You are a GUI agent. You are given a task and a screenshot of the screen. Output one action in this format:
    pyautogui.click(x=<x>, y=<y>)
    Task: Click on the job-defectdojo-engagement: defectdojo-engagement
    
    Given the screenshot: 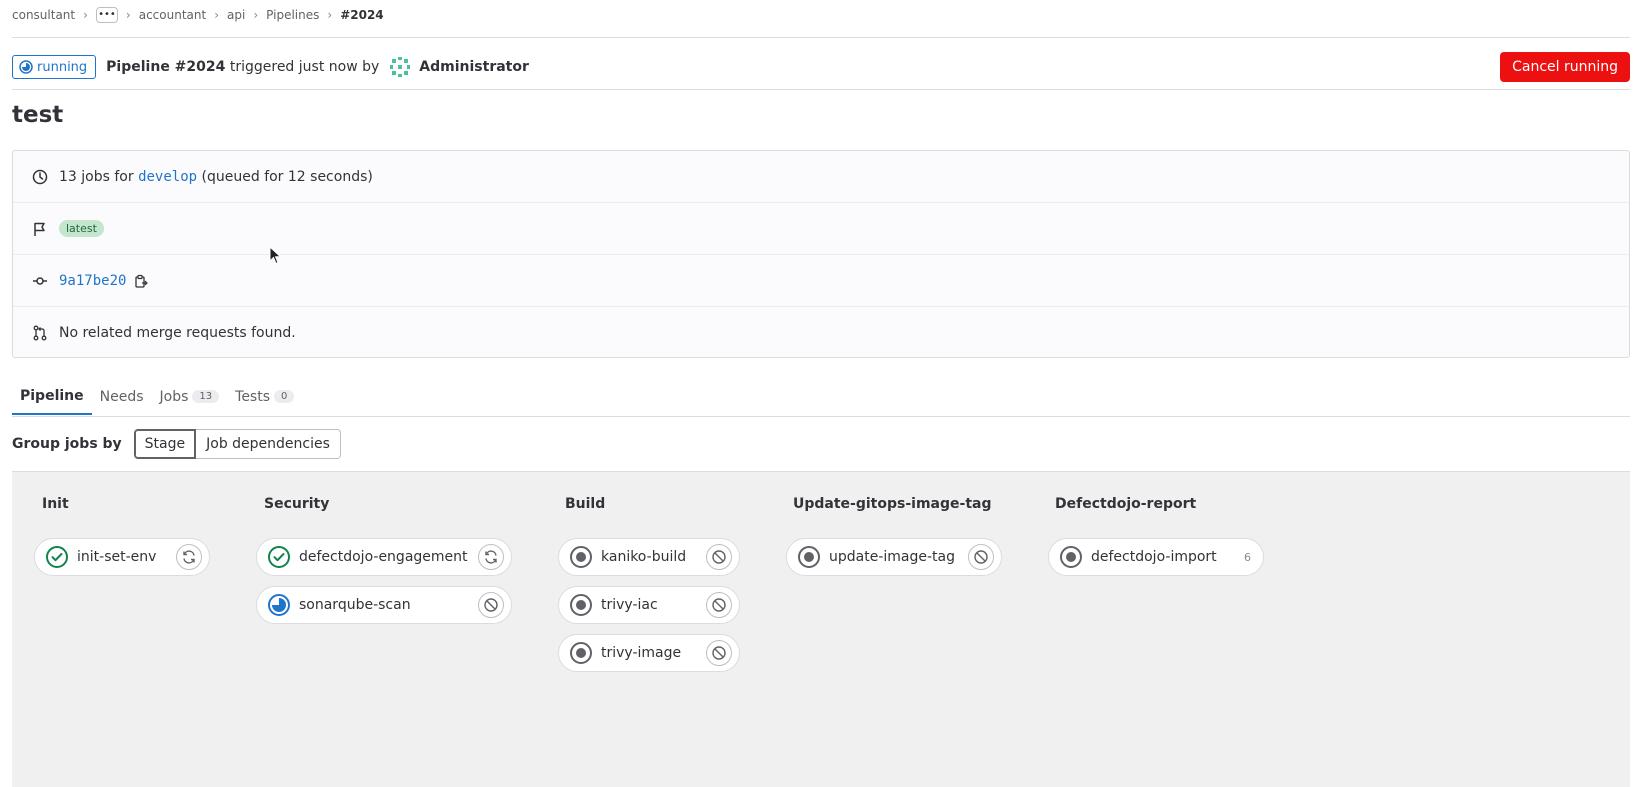 What is the action you would take?
    pyautogui.click(x=384, y=557)
    